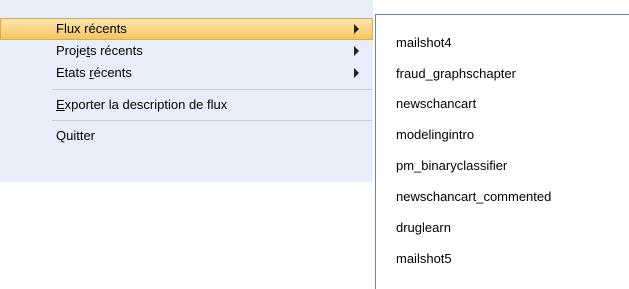  I want to click on submenu-item: fraud_graphschapter, so click(456, 74).